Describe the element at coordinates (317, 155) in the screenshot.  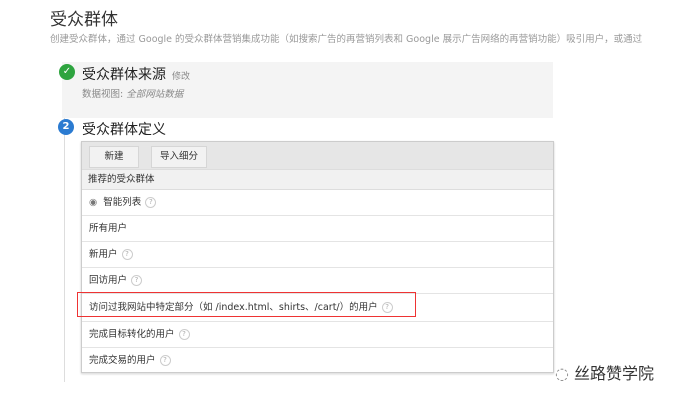
I see `toolbar: 新建 导入细分` at that location.